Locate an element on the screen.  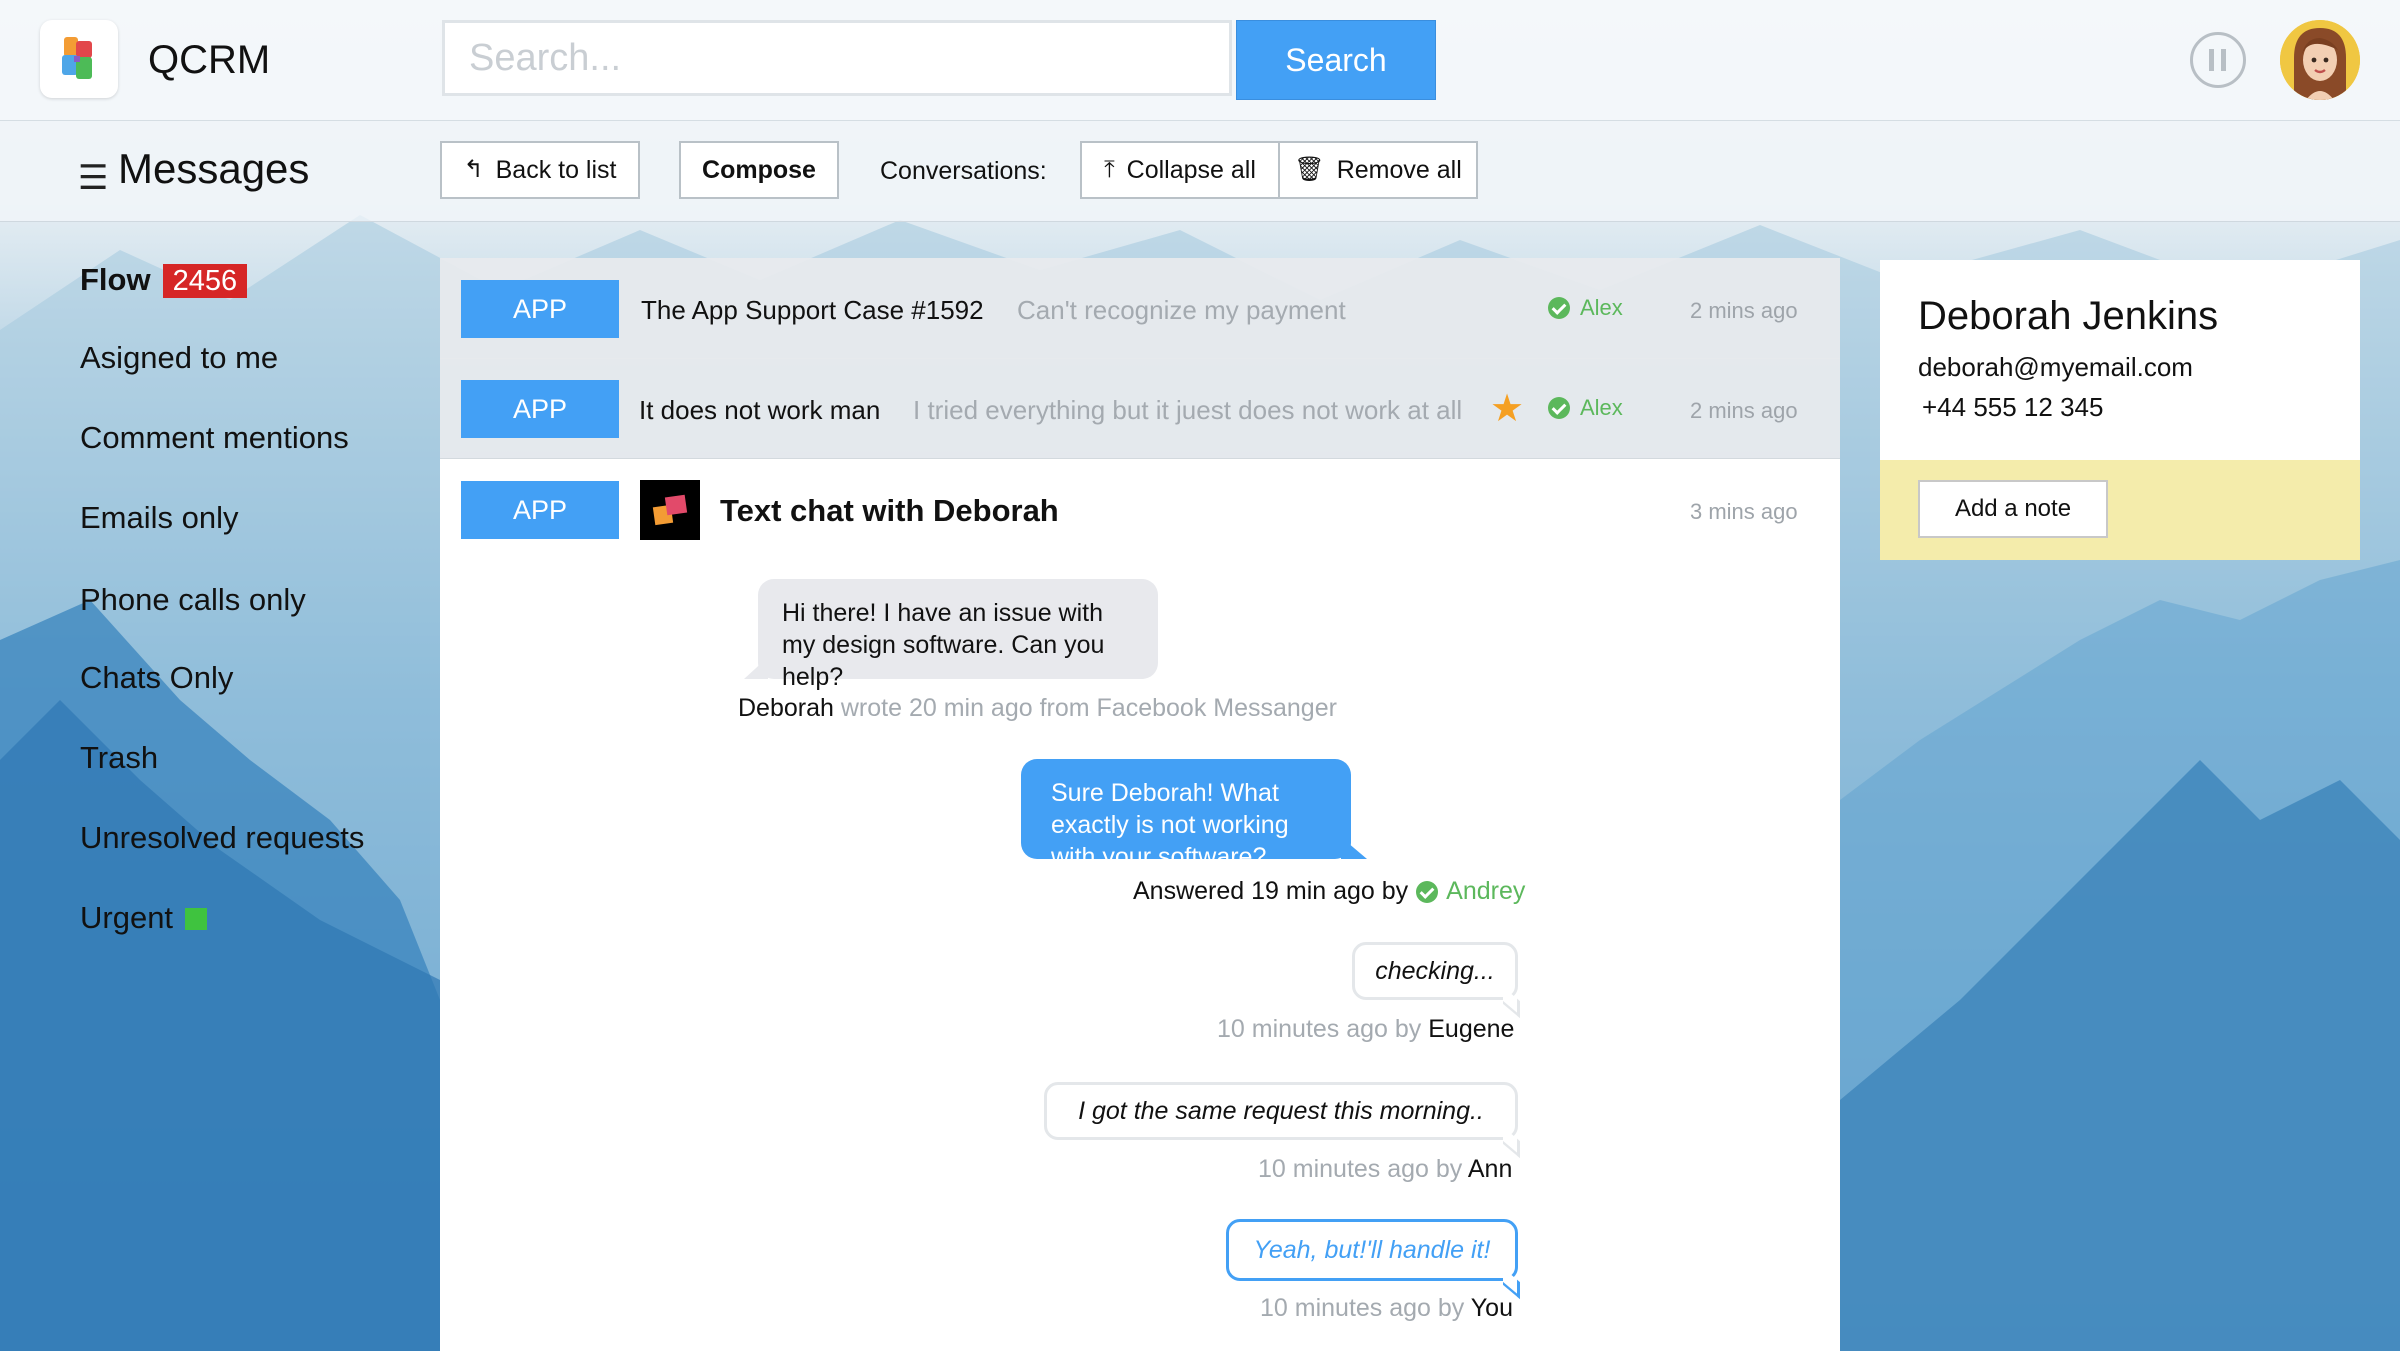
sidebar-item-unresolved: Unresolved requests is located at coordinates (222, 838).